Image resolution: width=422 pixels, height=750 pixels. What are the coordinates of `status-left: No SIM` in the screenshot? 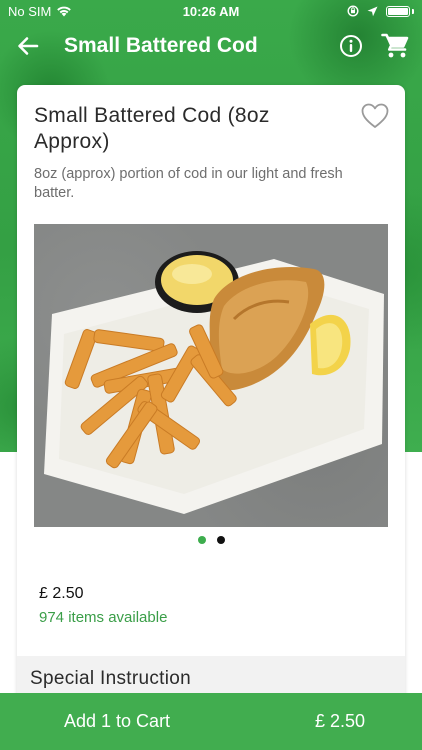 It's located at (40, 11).